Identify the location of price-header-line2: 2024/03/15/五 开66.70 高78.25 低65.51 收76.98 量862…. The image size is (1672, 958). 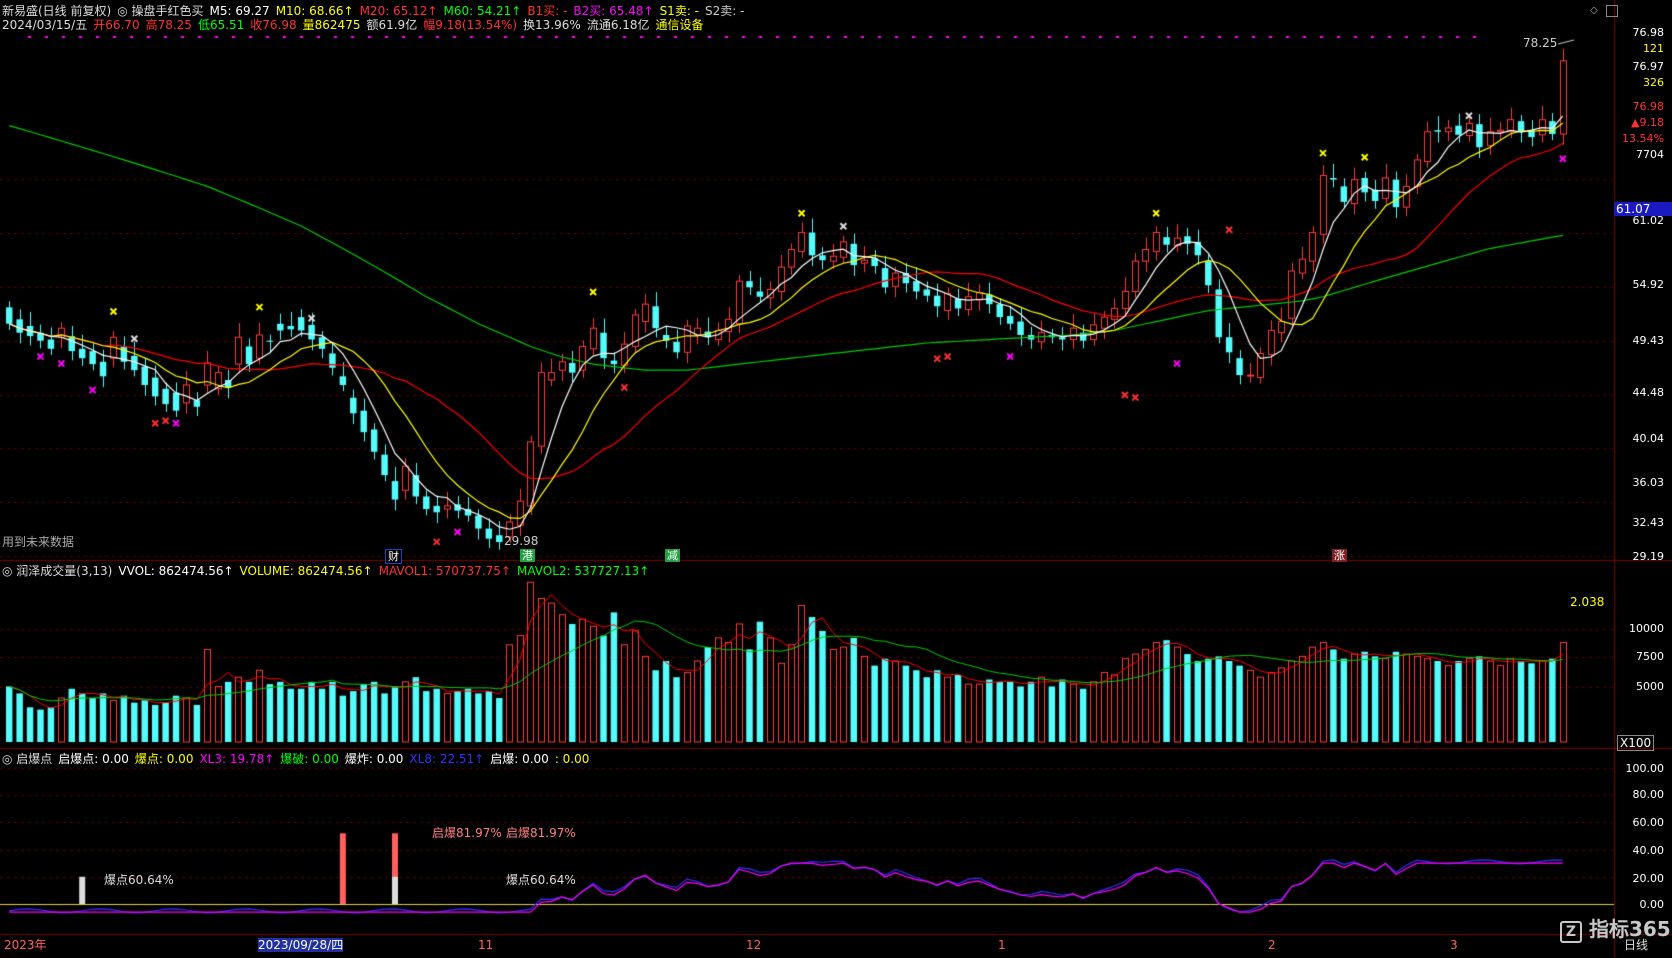
(356, 25).